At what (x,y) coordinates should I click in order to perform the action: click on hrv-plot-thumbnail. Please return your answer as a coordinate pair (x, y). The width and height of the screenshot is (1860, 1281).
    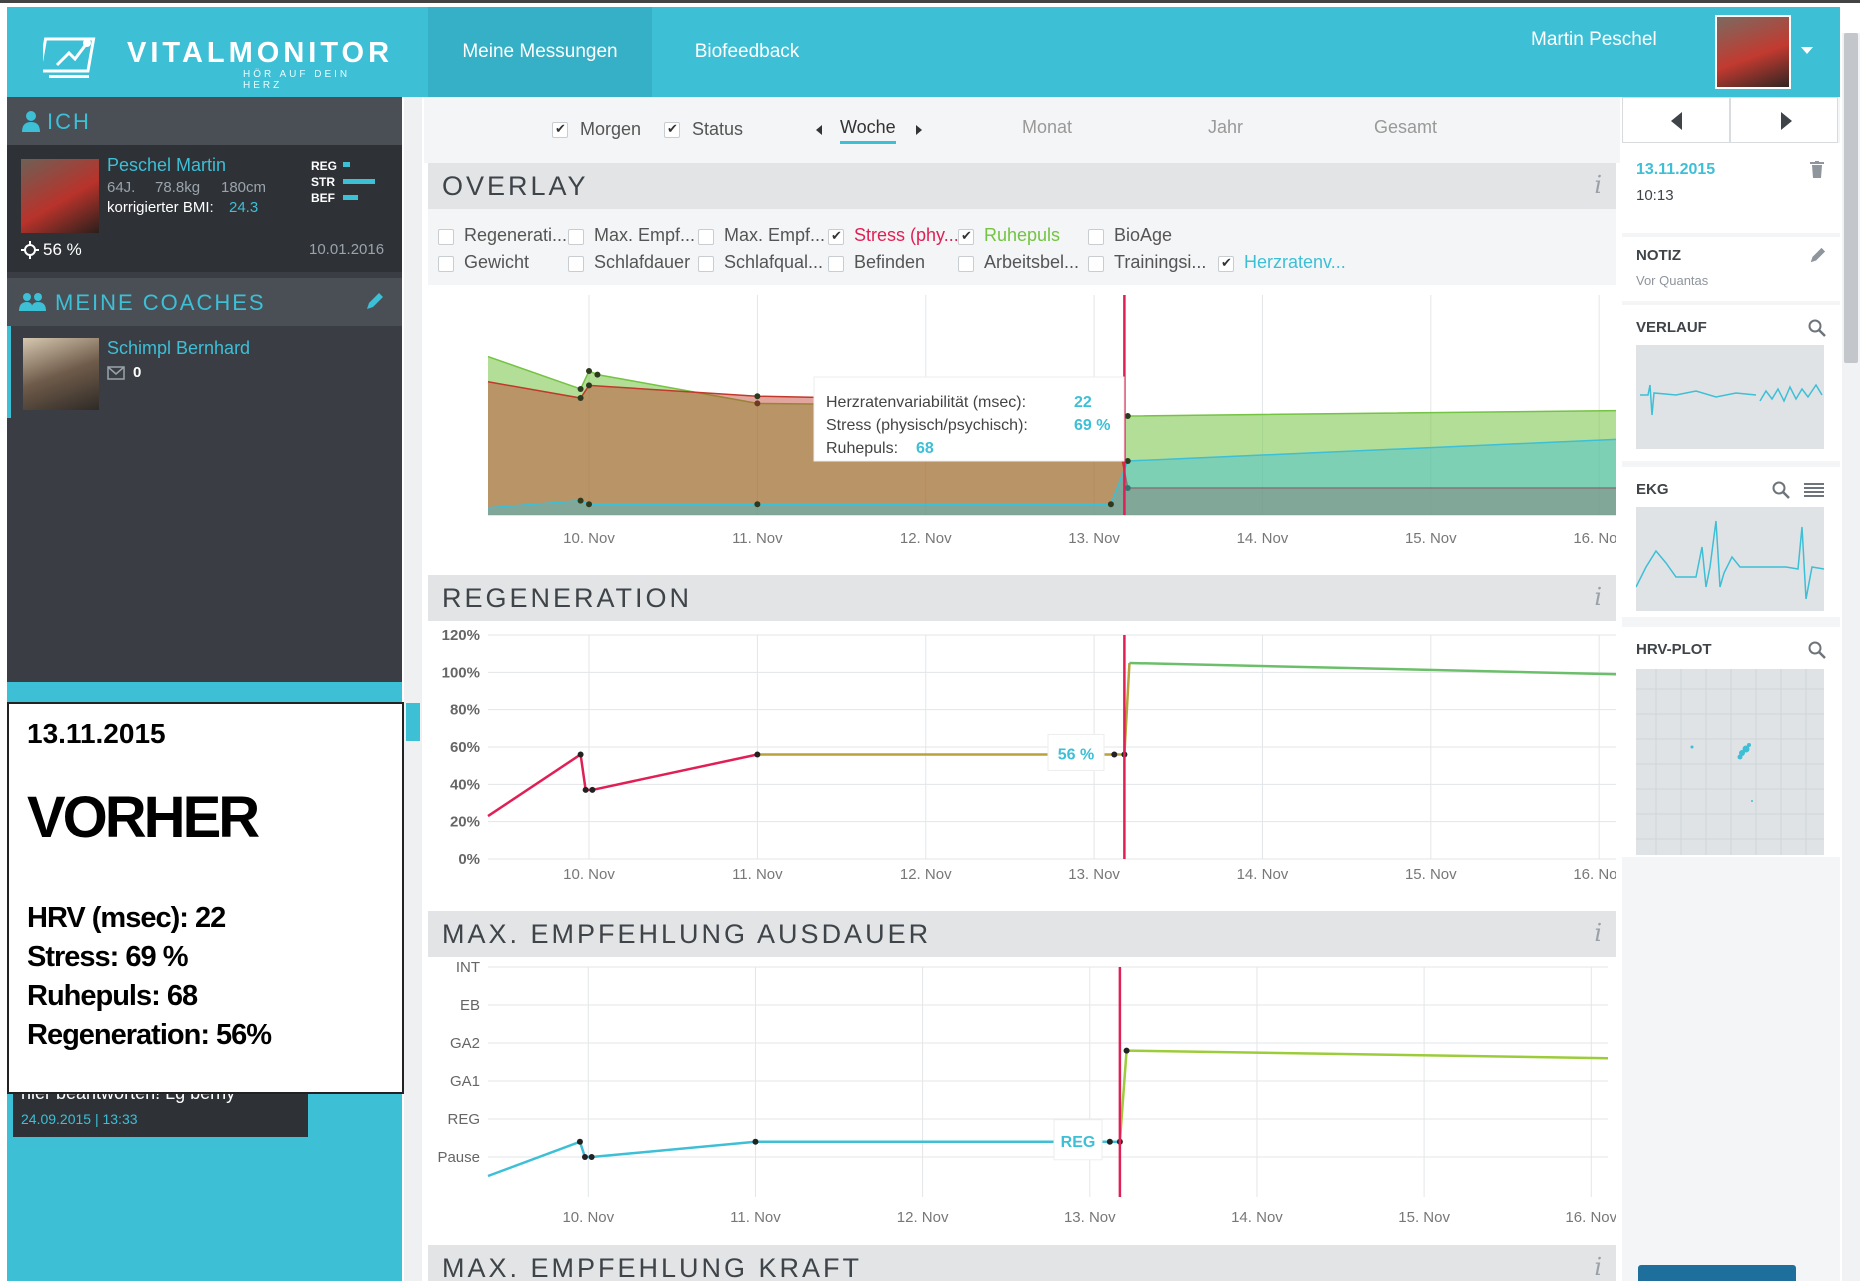
    Looking at the image, I should click on (1730, 762).